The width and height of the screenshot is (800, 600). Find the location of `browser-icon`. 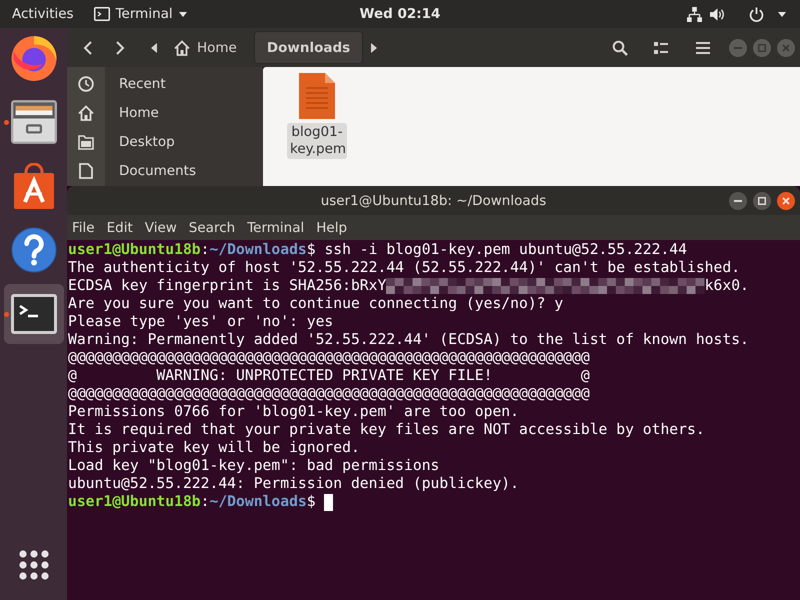

browser-icon is located at coordinates (33, 58).